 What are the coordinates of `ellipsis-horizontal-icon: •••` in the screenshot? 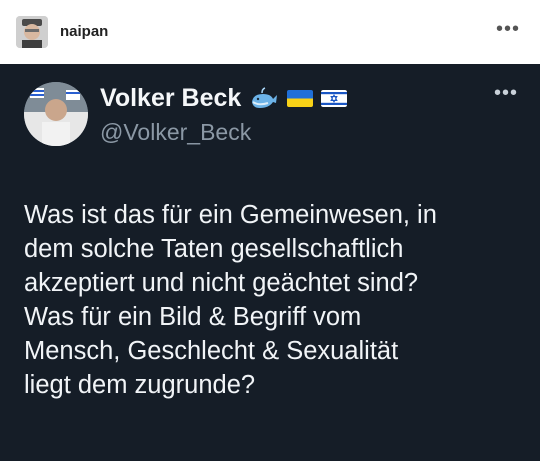 It's located at (508, 29).